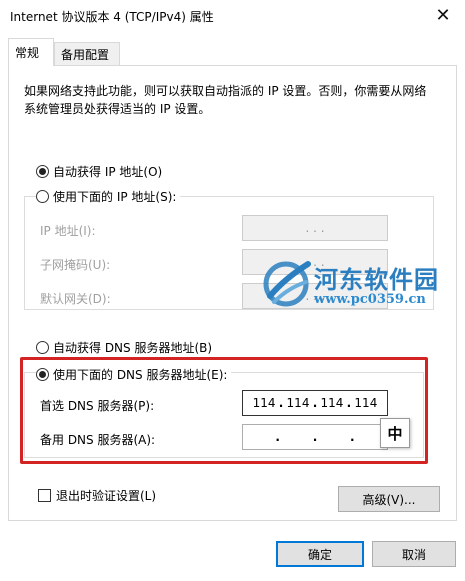  What do you see at coordinates (75, 265) in the screenshot?
I see `subnet-mask-label: 子网掩码(U):` at bounding box center [75, 265].